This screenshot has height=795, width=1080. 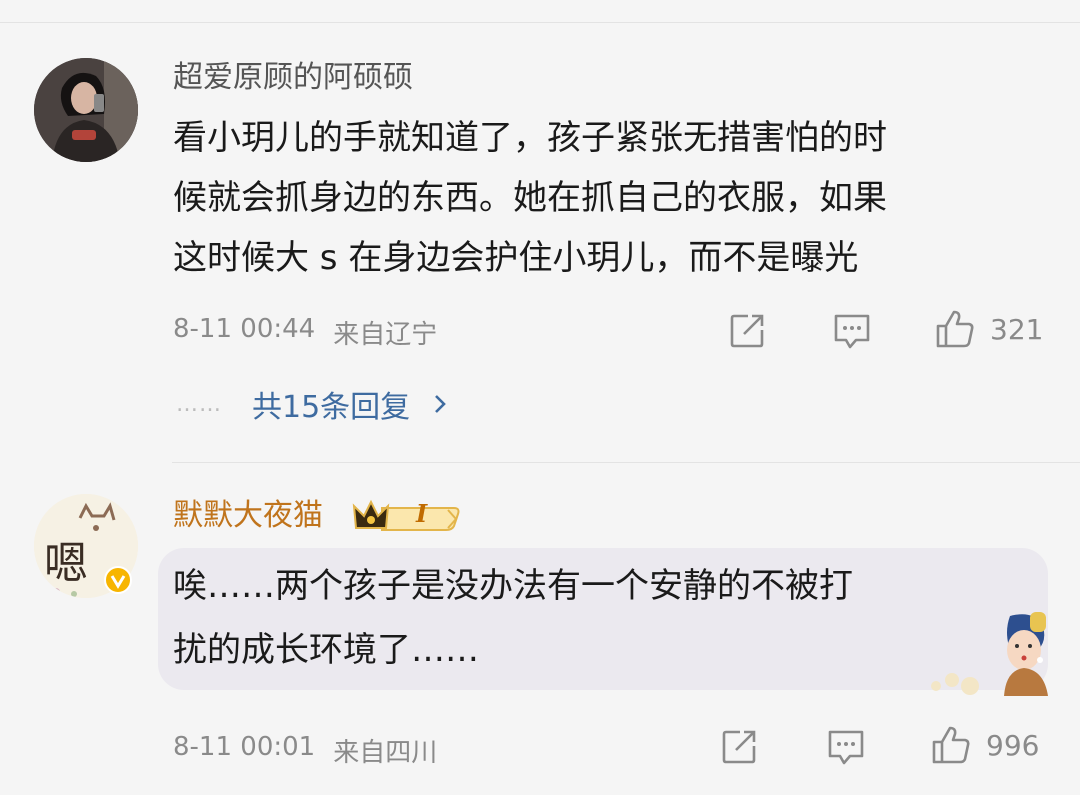 What do you see at coordinates (331, 407) in the screenshot?
I see `replies-count-label: 共15条回复` at bounding box center [331, 407].